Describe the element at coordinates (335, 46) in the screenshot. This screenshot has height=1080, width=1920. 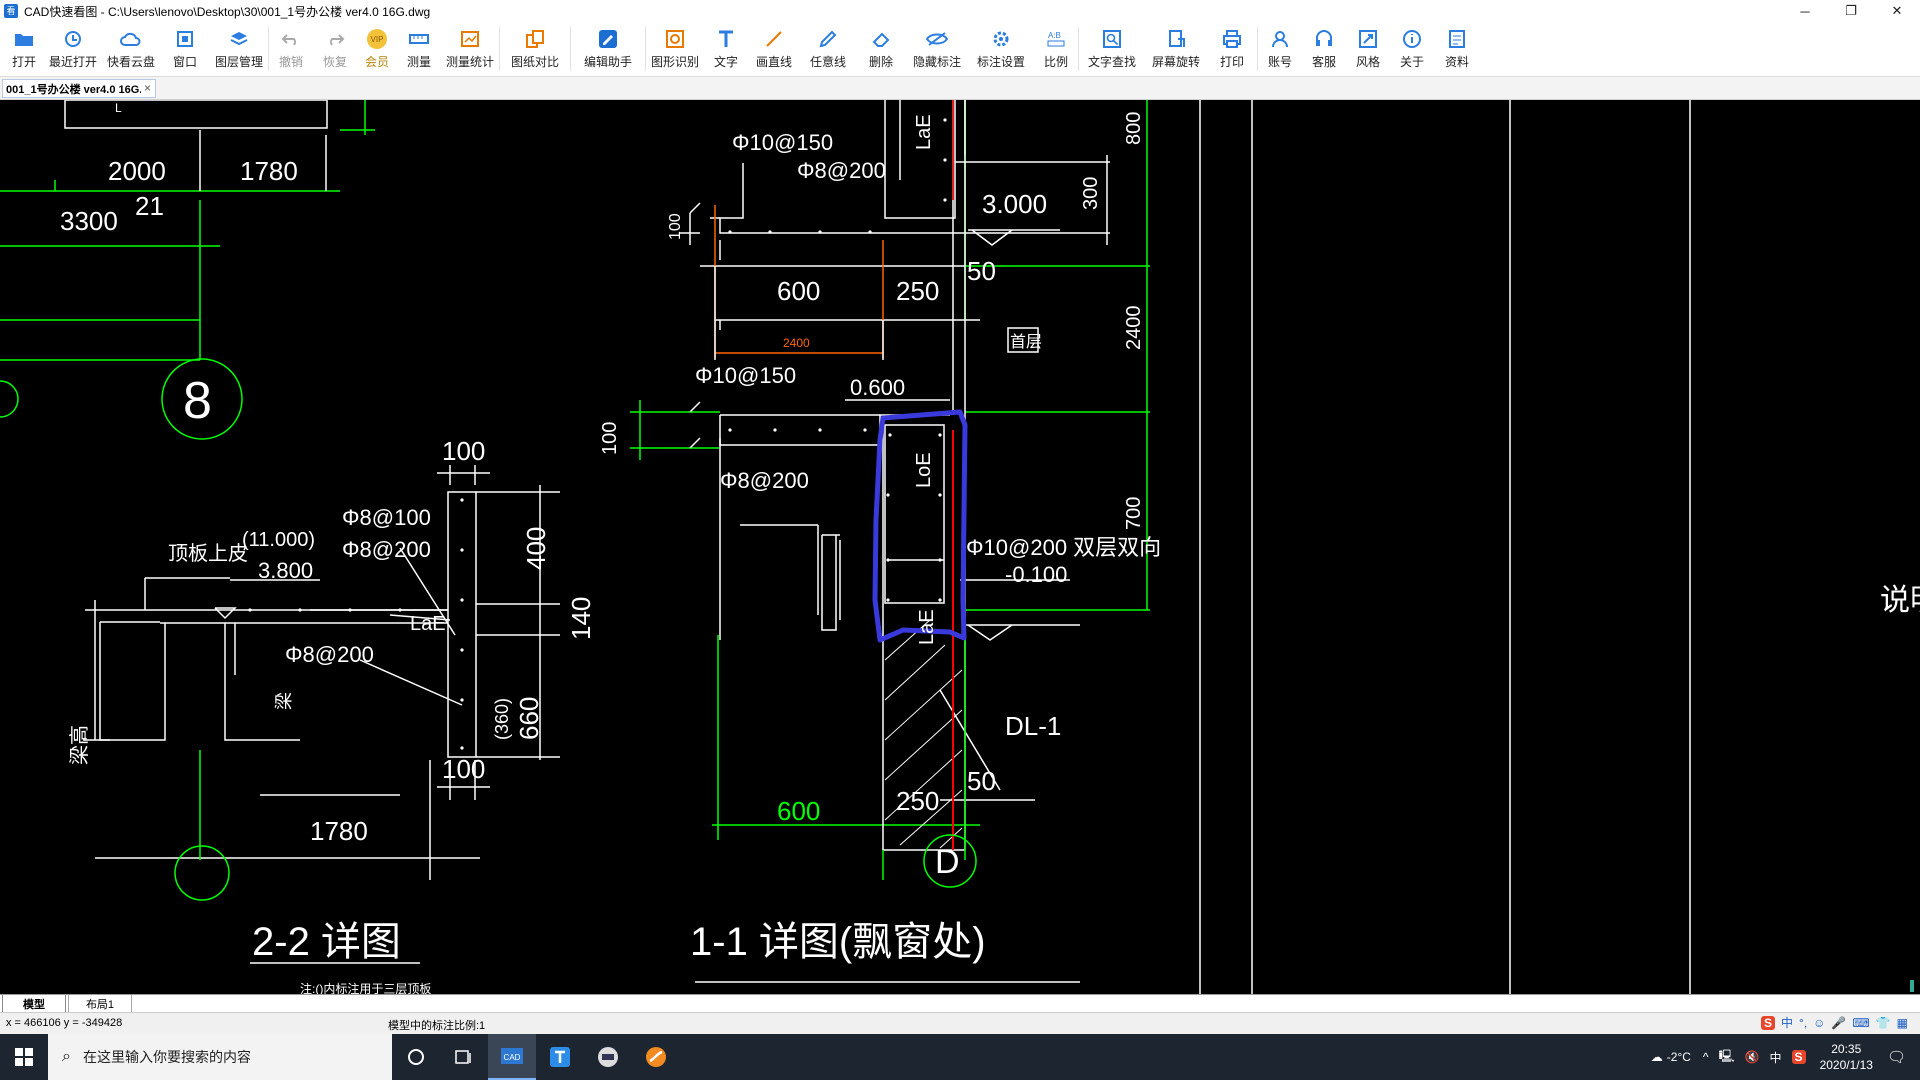
I see `redo-button: 恢复` at that location.